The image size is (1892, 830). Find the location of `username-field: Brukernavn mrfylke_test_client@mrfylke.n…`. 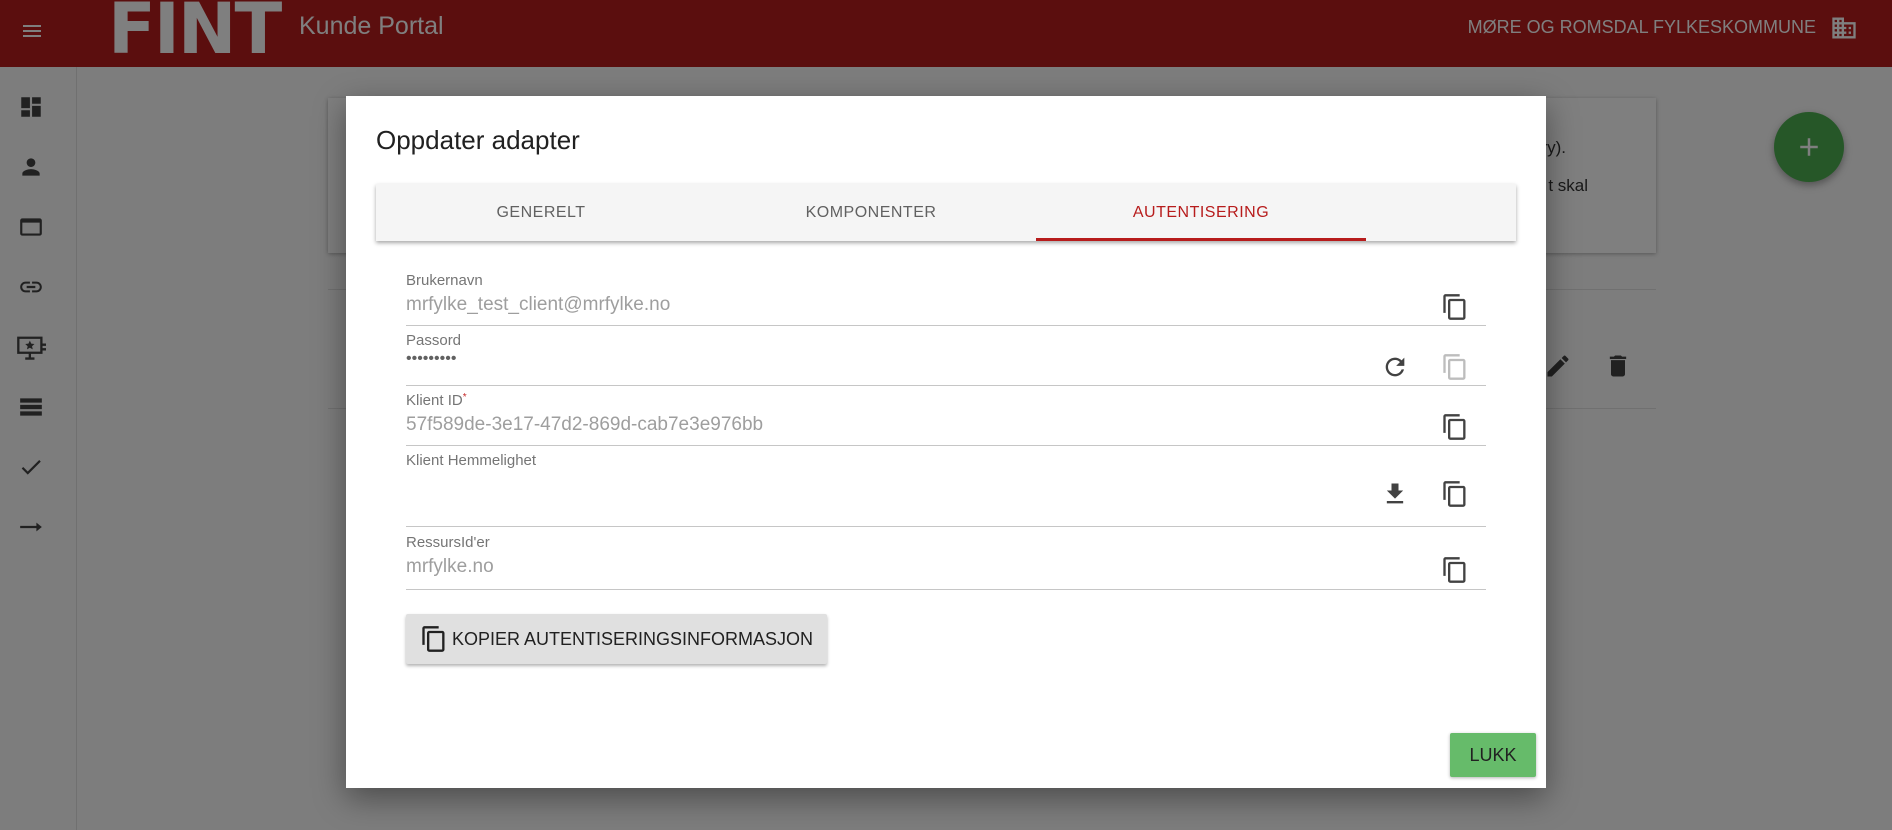

username-field: Brukernavn mrfylke_test_client@mrfylke.n… is located at coordinates (946, 299).